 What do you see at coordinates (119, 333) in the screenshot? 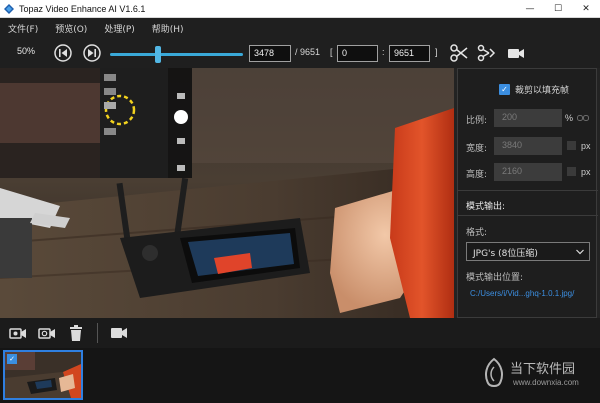
I see `video-output-icon` at bounding box center [119, 333].